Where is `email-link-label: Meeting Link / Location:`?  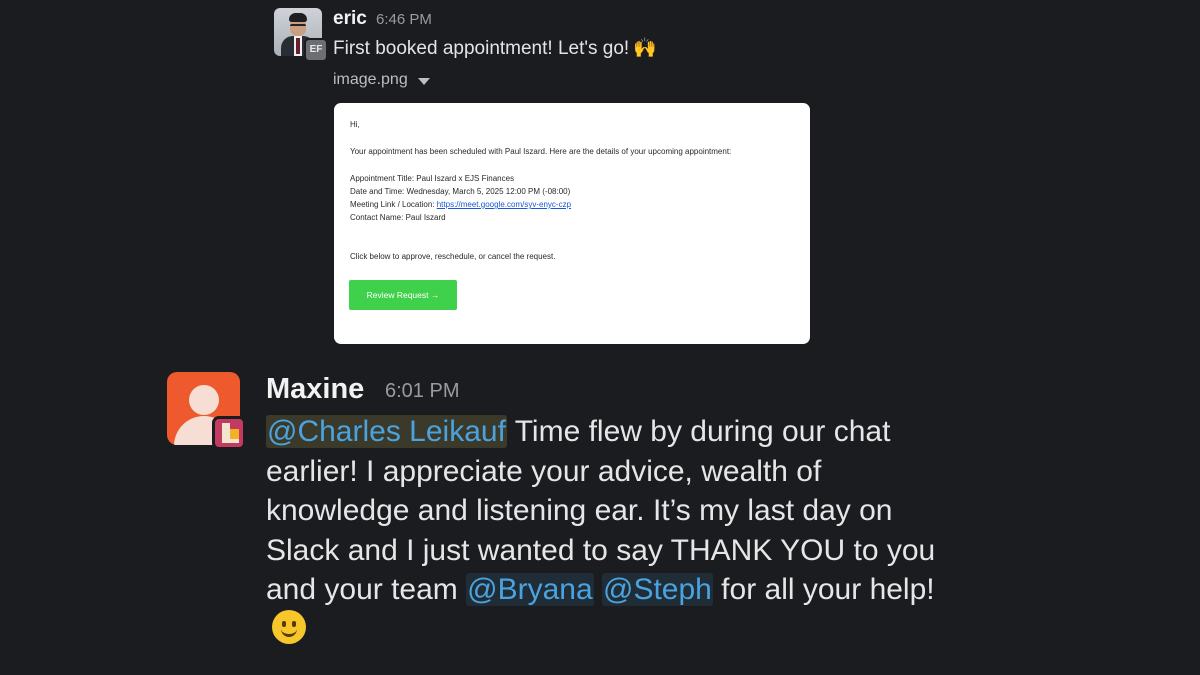
email-link-label: Meeting Link / Location: is located at coordinates (392, 204).